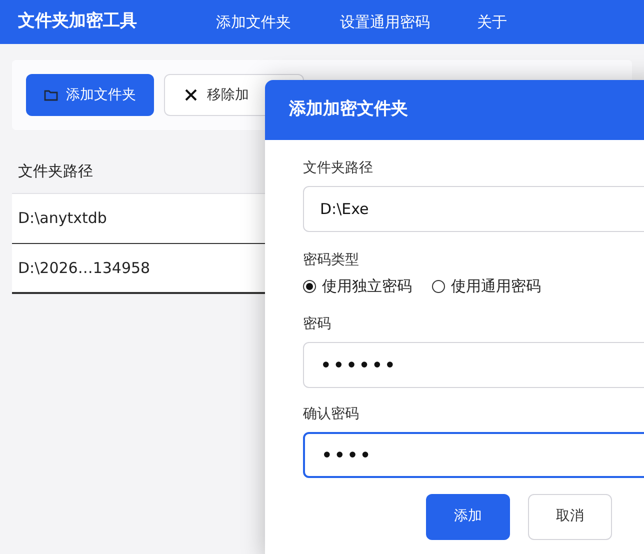 The height and width of the screenshot is (554, 644). I want to click on radio-option: 使用独立密码, so click(357, 286).